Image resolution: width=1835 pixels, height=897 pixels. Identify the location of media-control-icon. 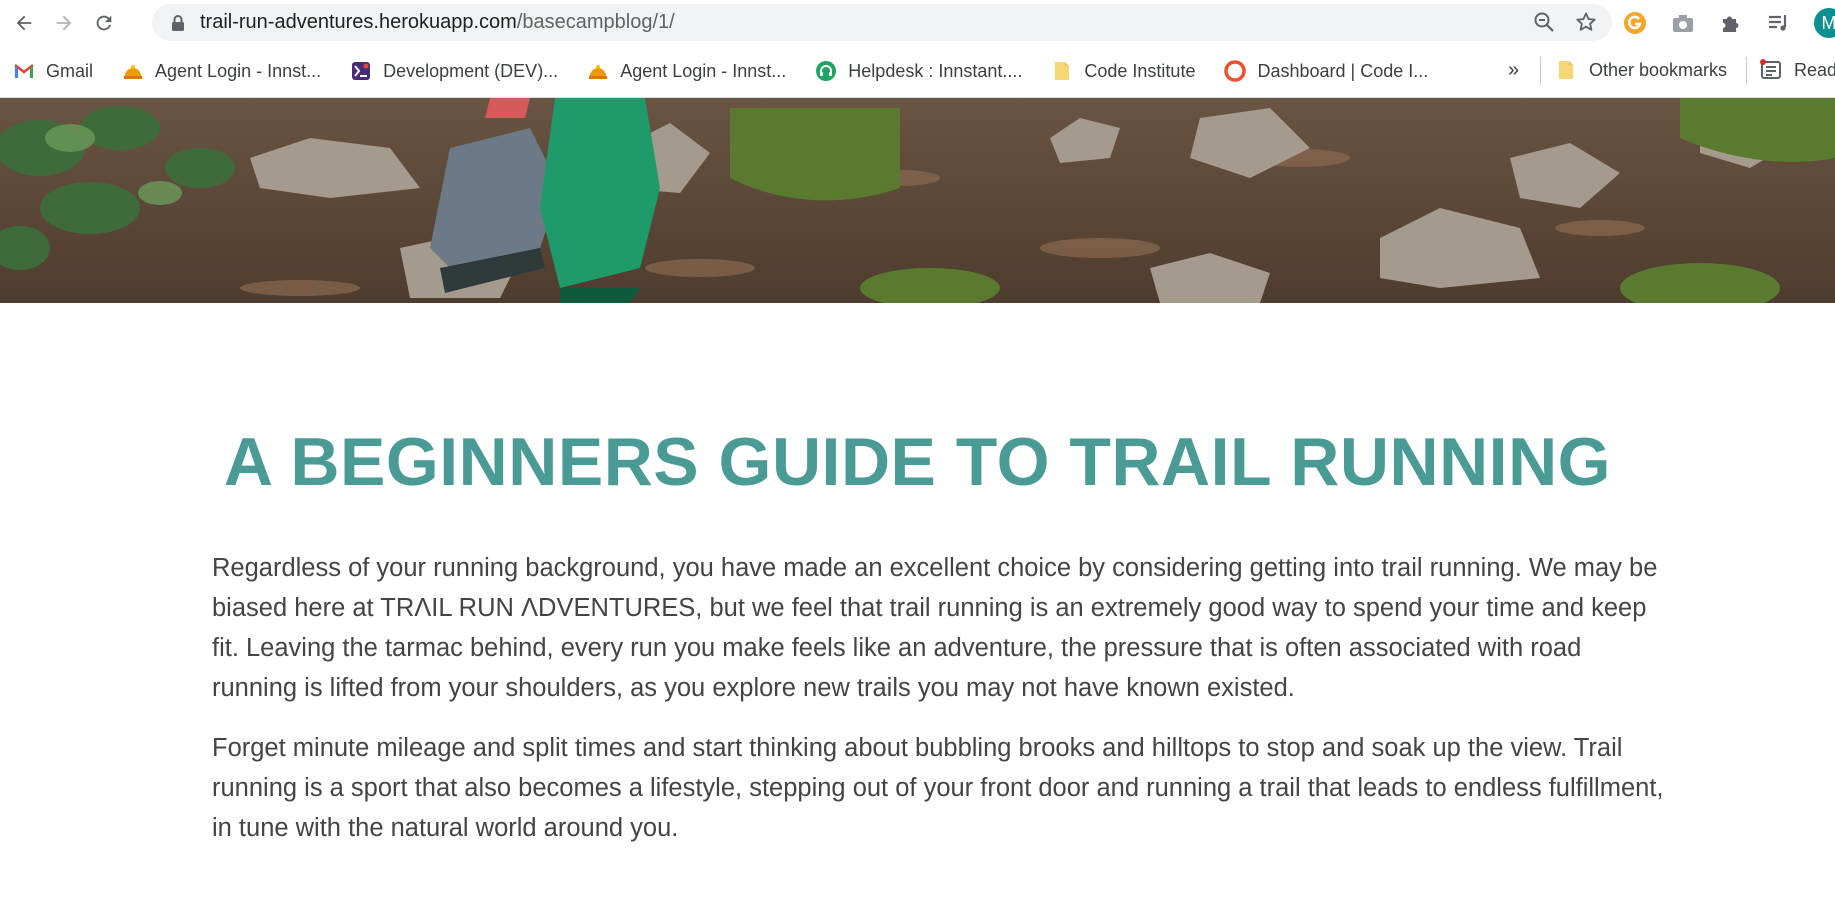
(1779, 23).